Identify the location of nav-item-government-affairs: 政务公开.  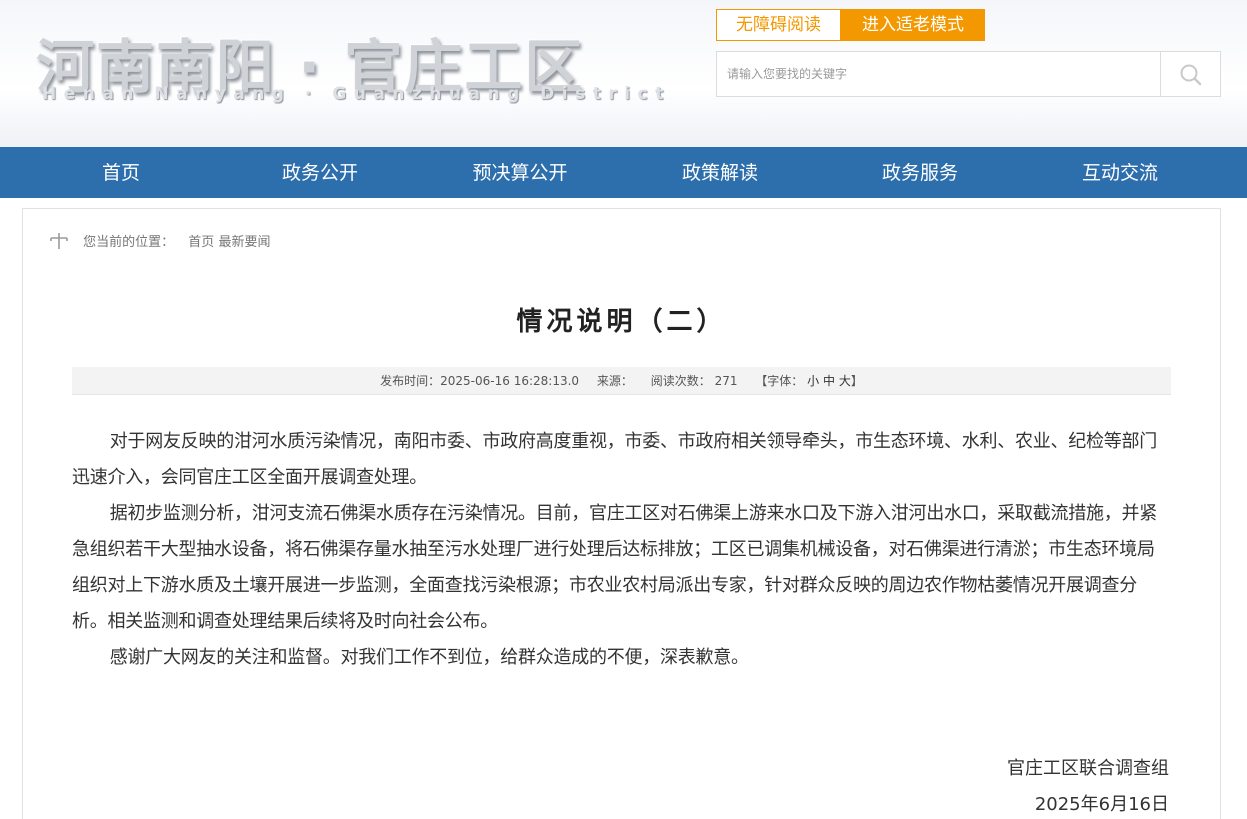
(320, 172).